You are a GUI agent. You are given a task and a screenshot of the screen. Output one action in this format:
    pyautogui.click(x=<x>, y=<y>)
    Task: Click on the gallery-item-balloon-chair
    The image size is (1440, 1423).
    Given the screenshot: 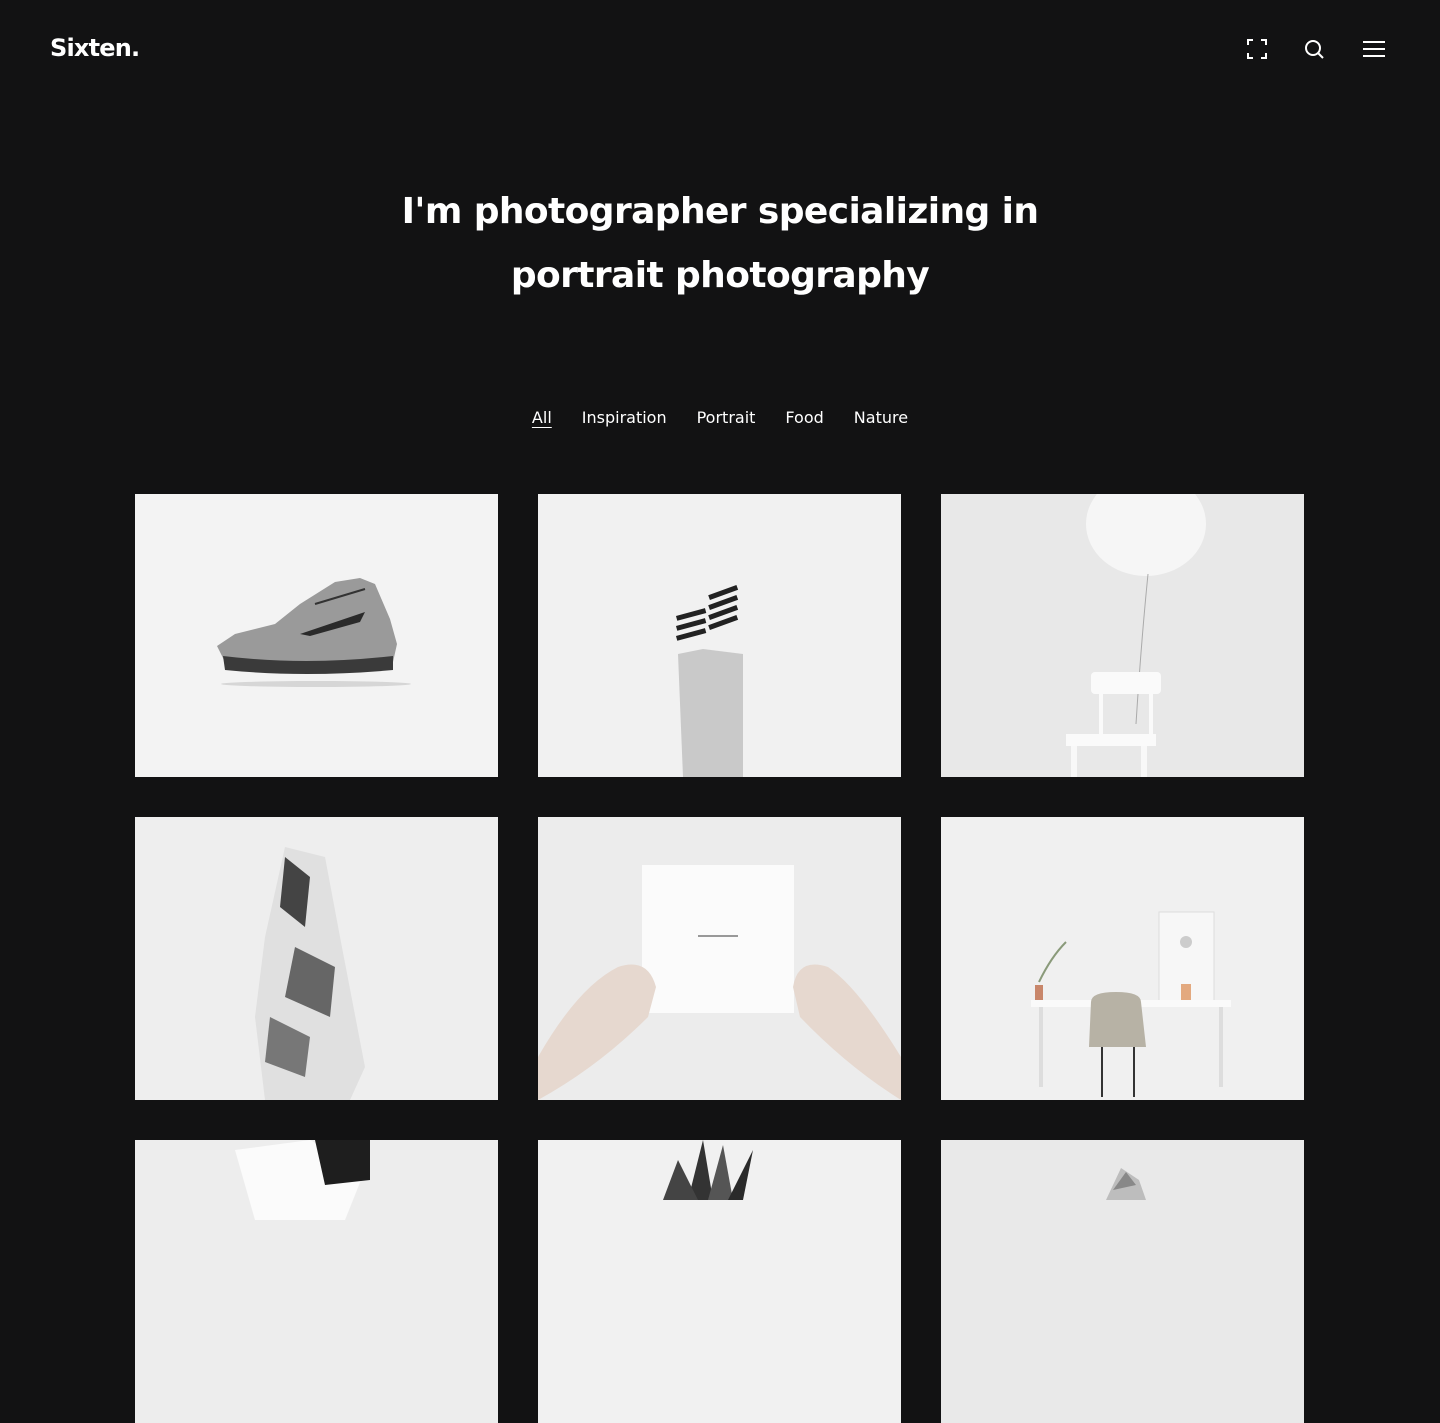 What is the action you would take?
    pyautogui.click(x=1122, y=635)
    